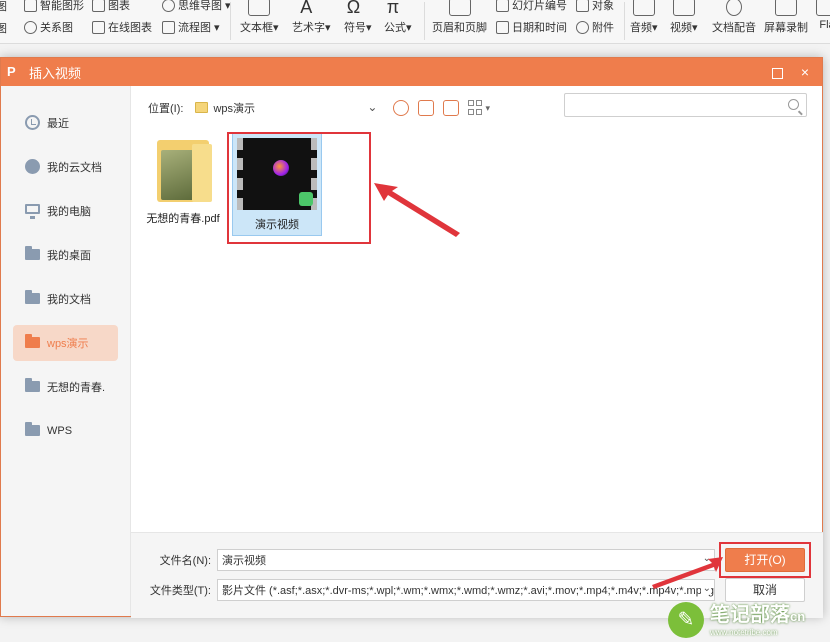 This screenshot has height=642, width=830. Describe the element at coordinates (582, 27) in the screenshot. I see `paperclip-icon` at that location.